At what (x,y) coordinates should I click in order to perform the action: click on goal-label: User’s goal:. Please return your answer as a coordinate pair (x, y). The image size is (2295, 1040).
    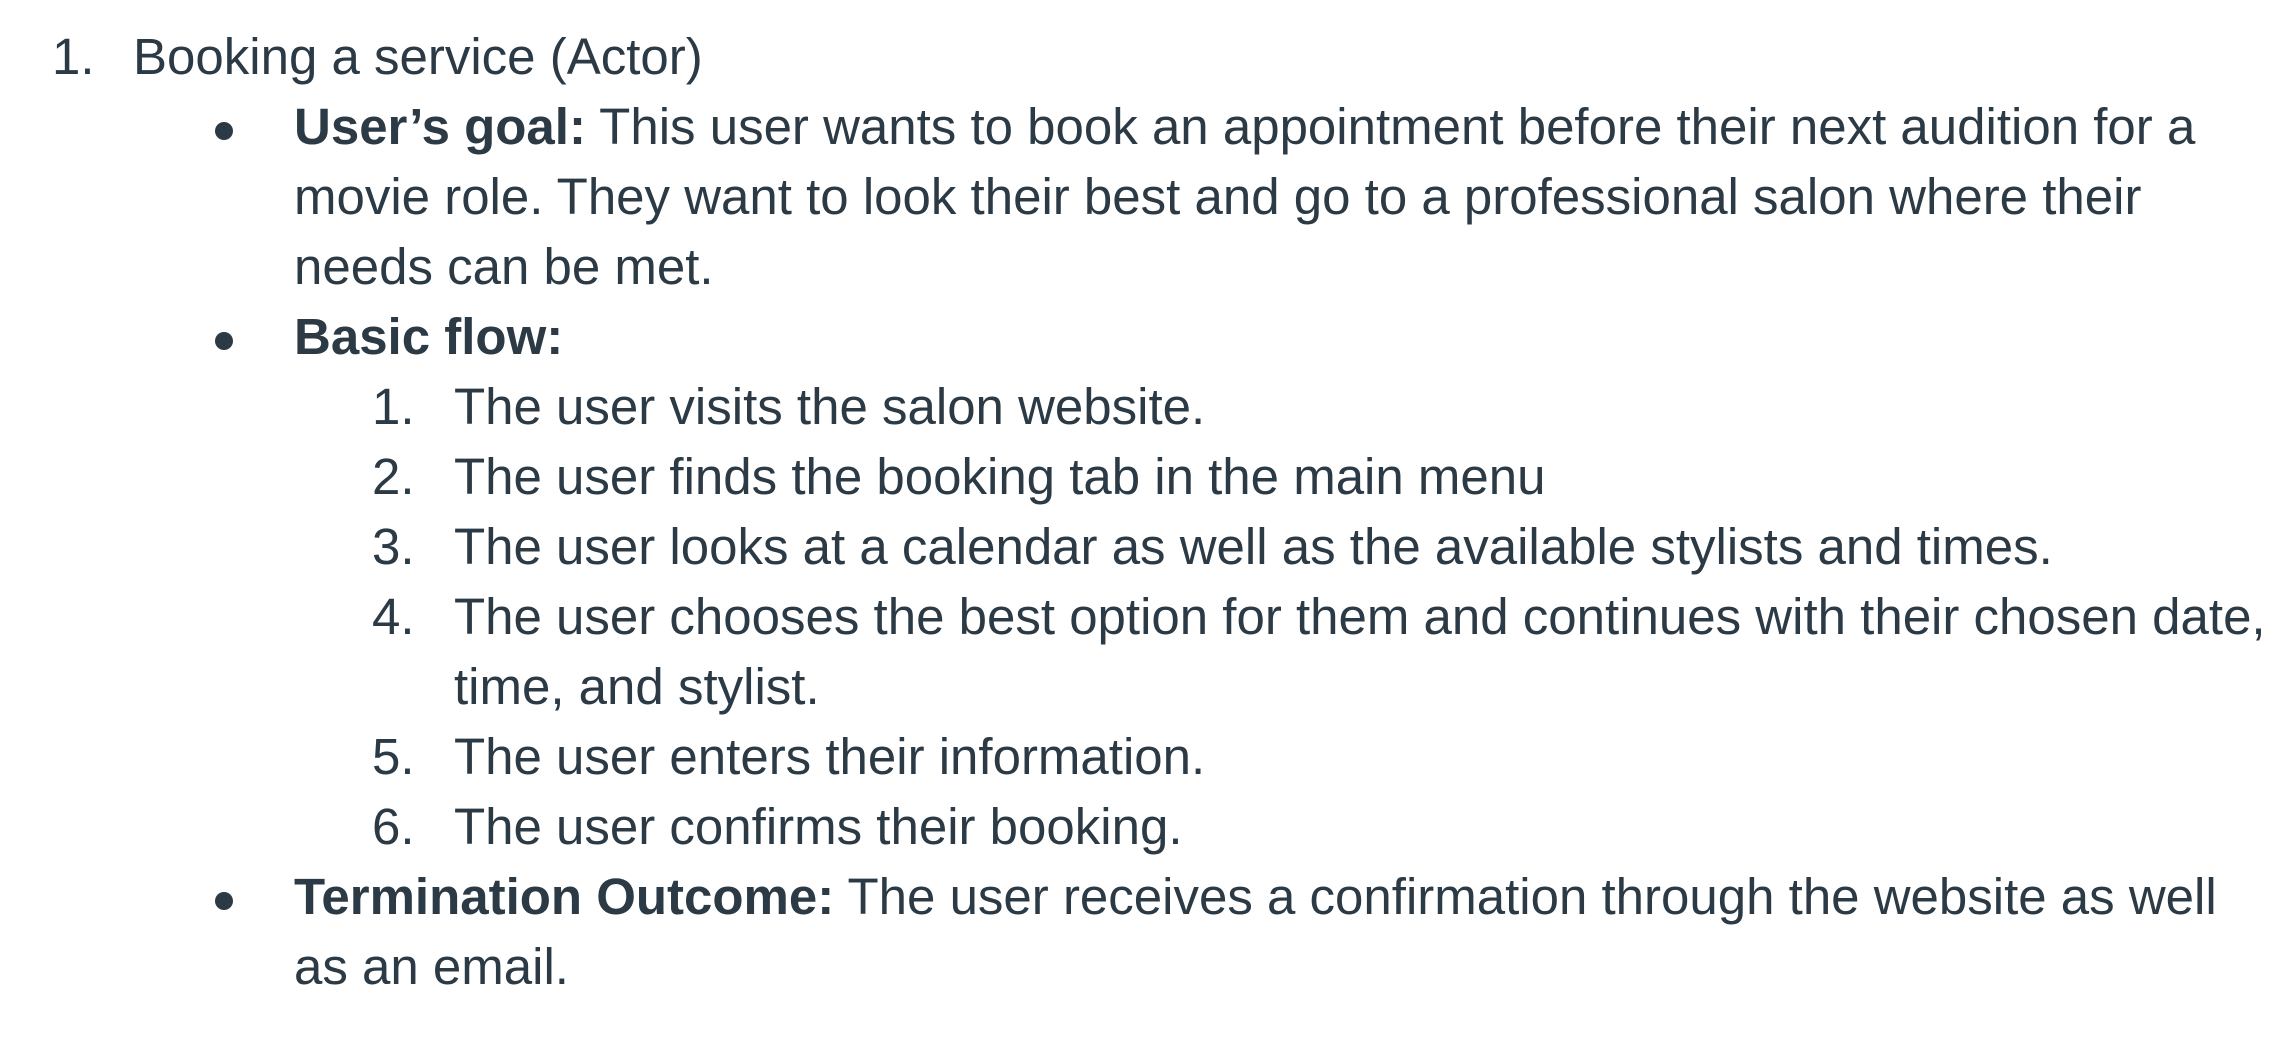
    Looking at the image, I should click on (440, 126).